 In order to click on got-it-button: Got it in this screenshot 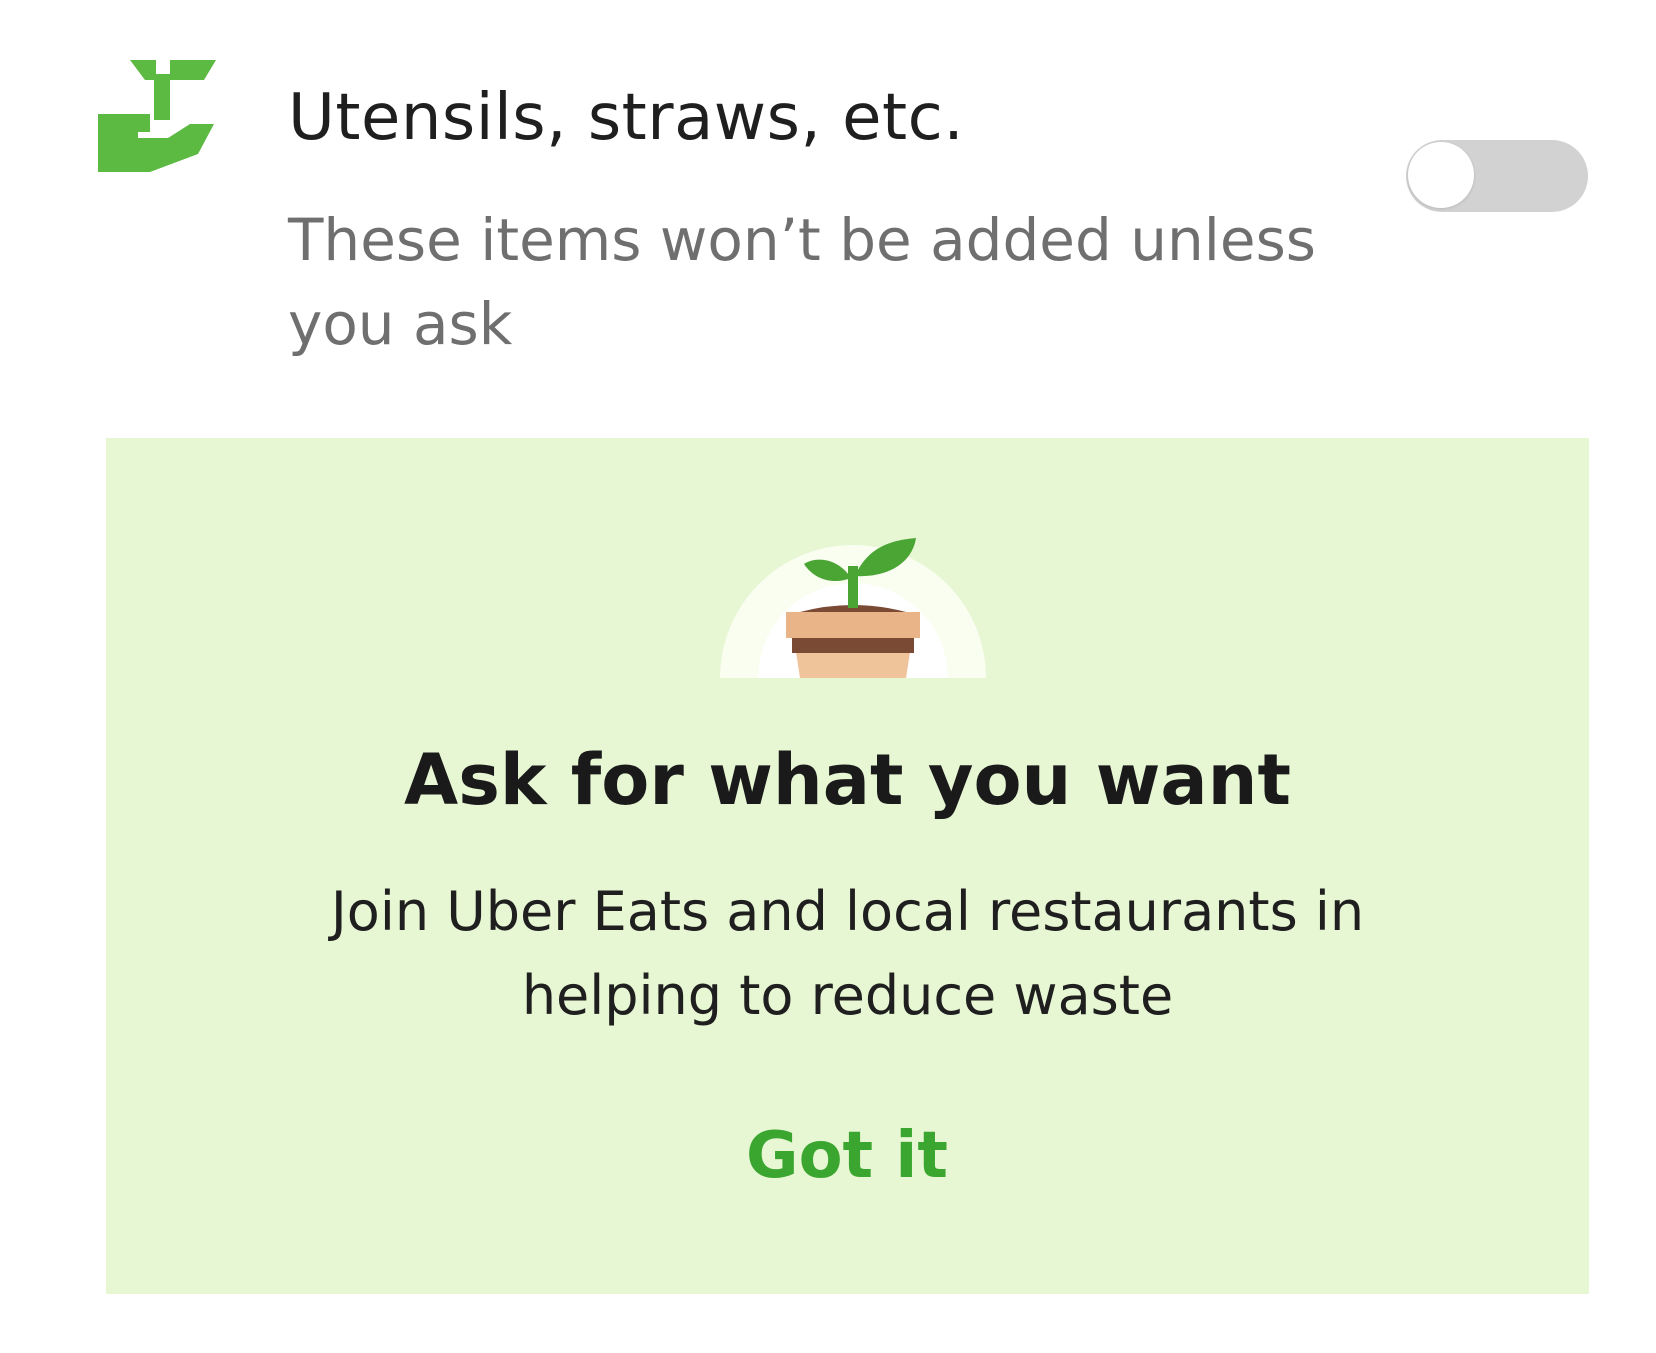, I will do `click(847, 1156)`.